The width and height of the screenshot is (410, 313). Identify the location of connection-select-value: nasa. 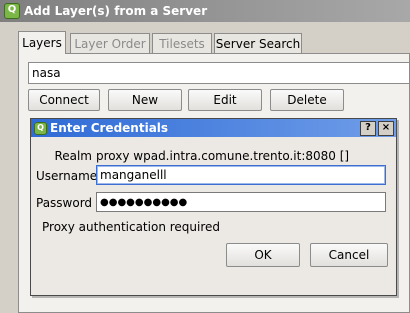
(46, 73).